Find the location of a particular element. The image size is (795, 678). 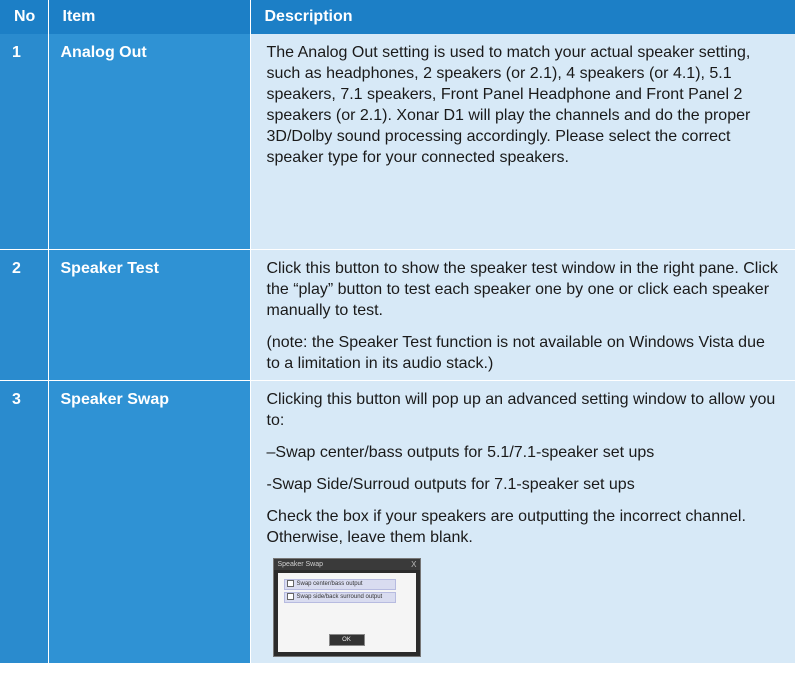

row-item: Analog Out is located at coordinates (149, 142).